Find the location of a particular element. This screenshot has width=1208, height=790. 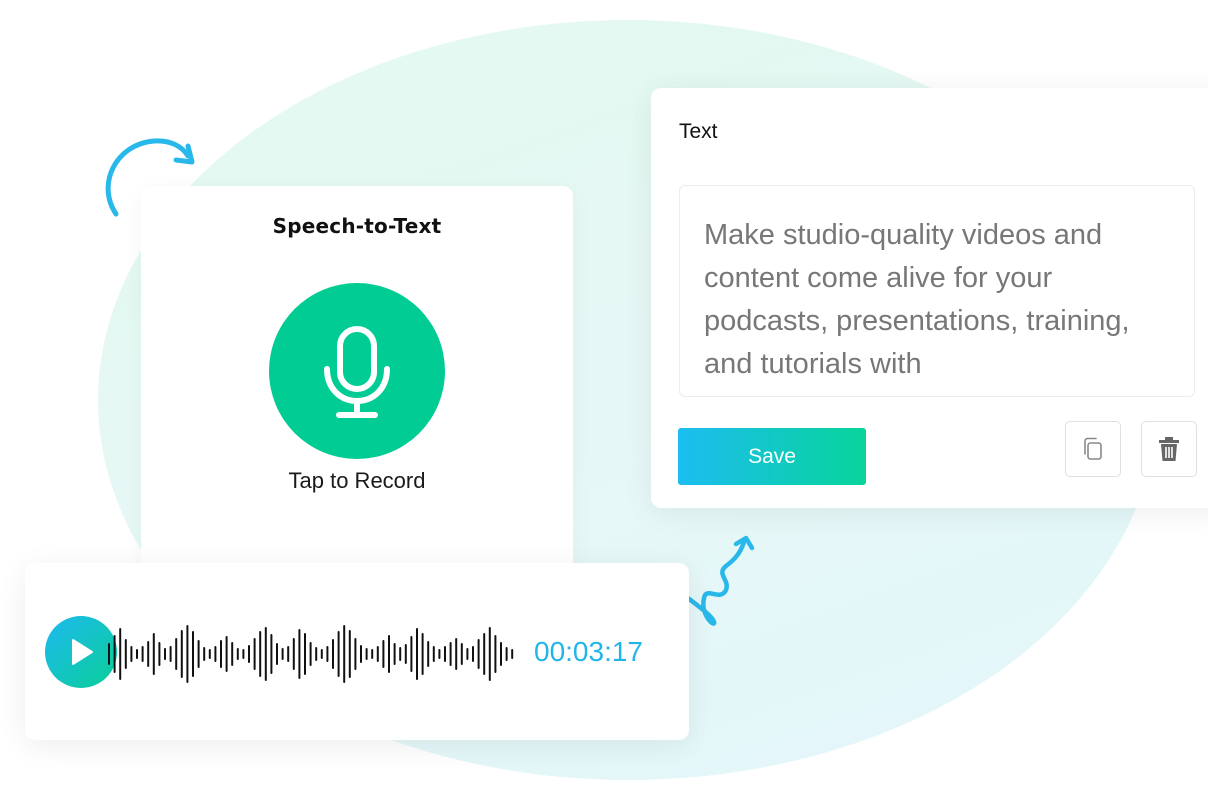

delete-button is located at coordinates (1169, 449).